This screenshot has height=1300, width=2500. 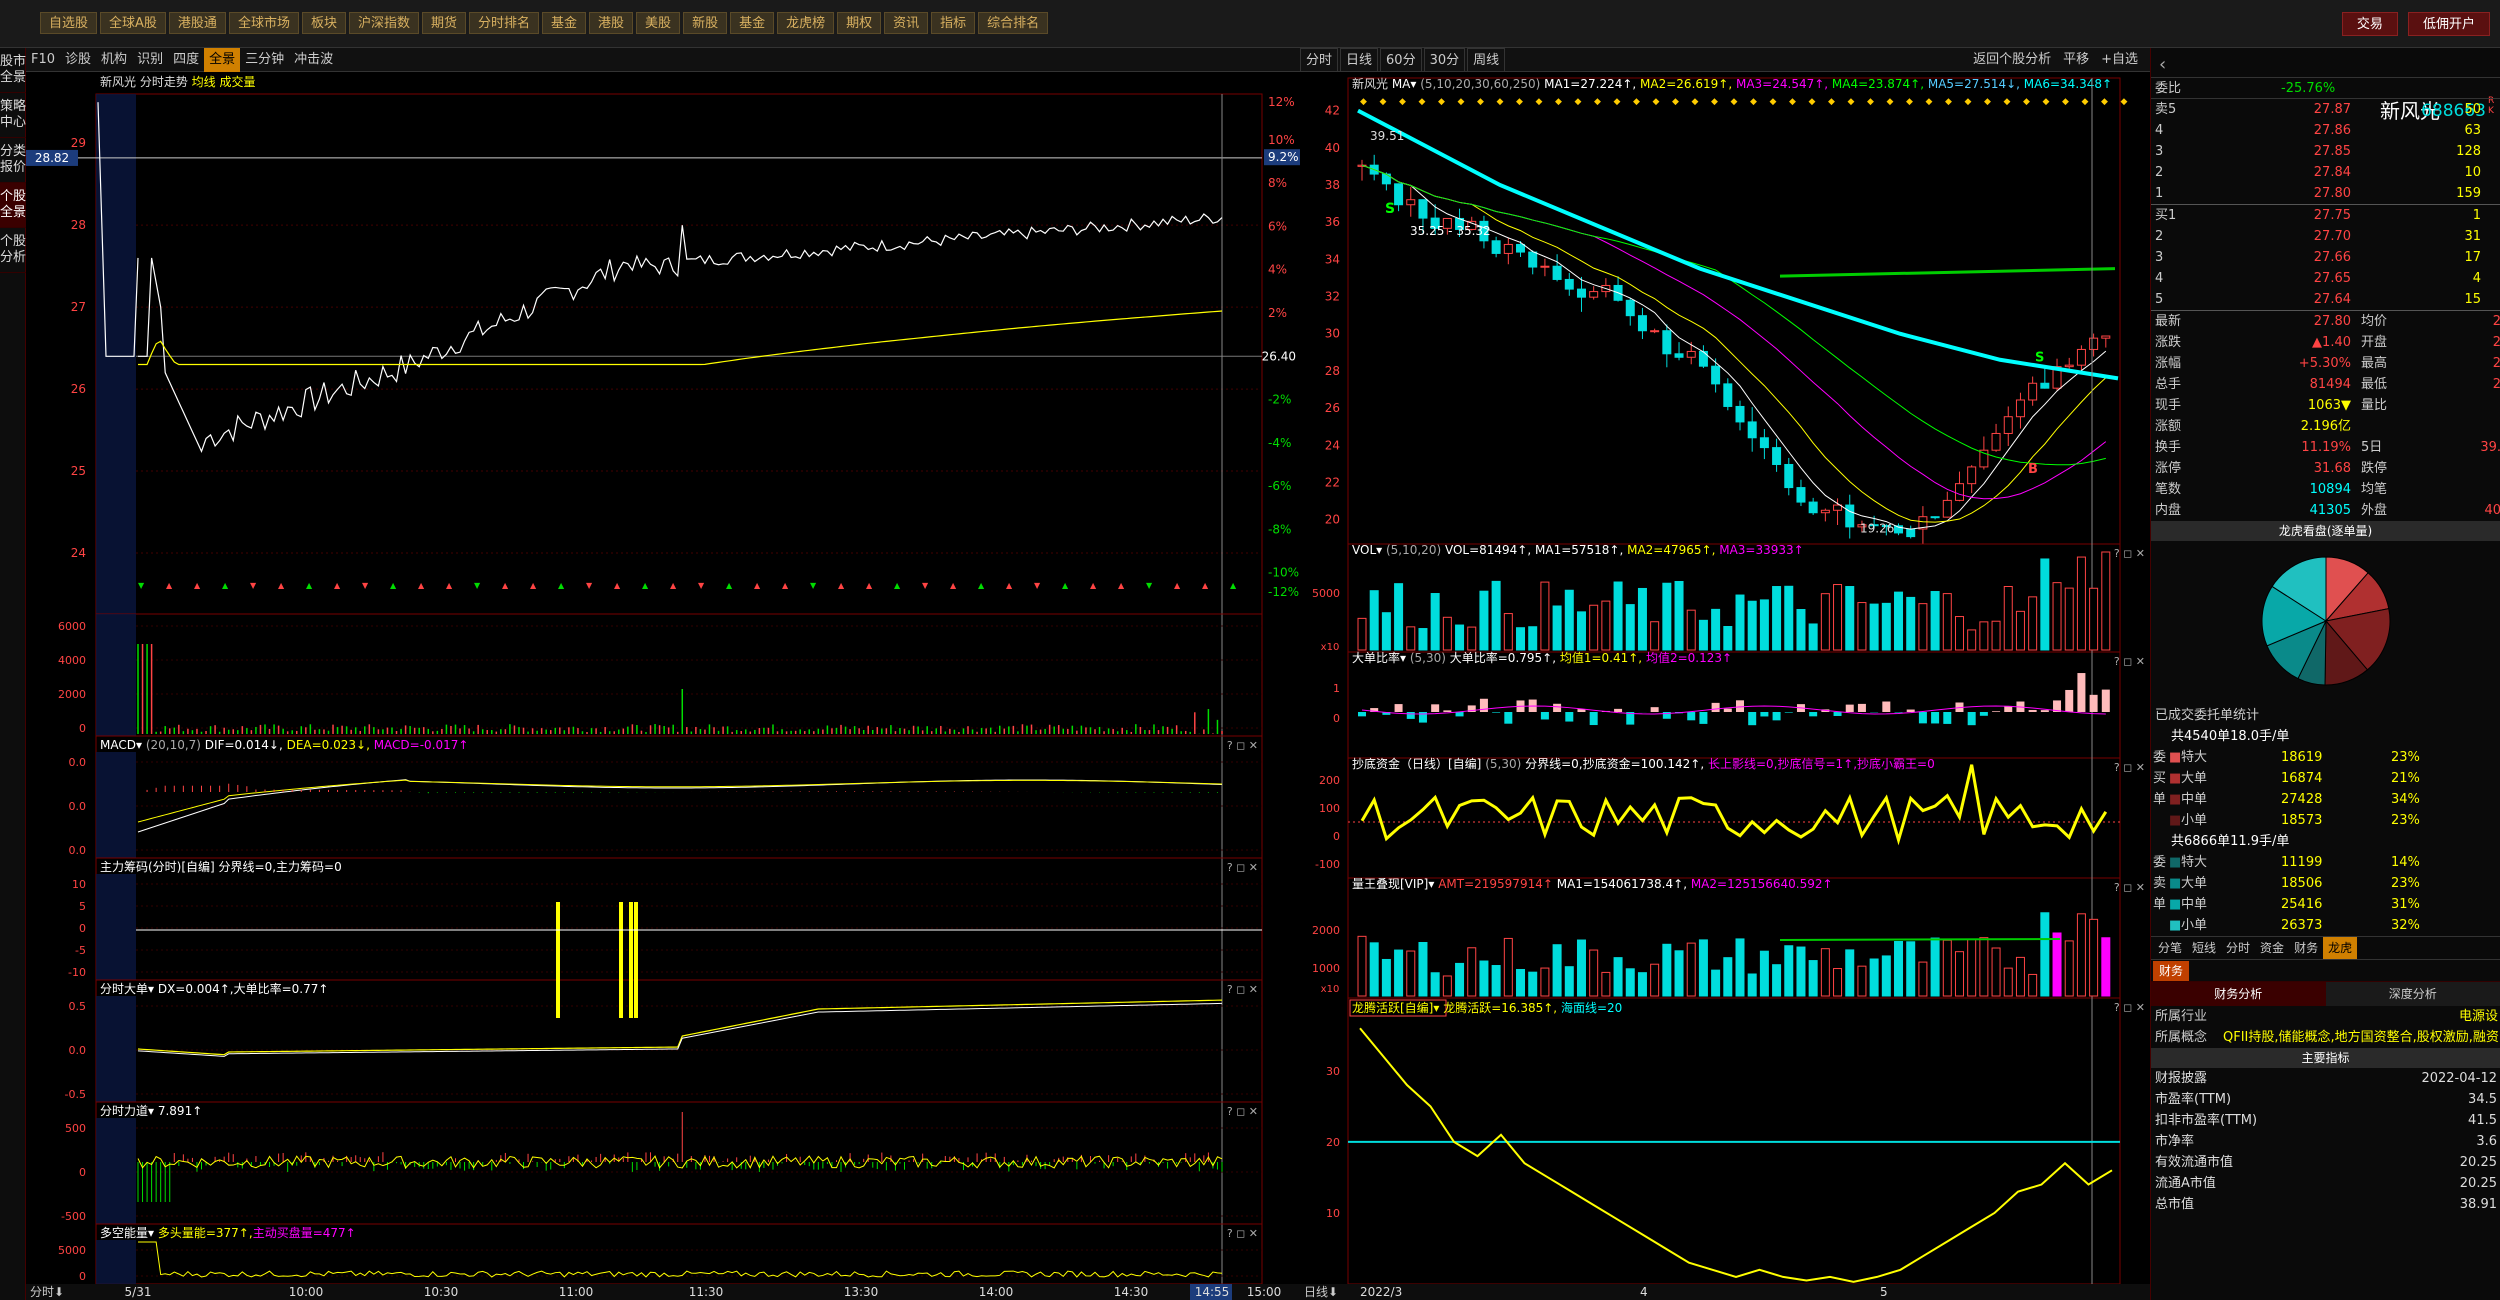 What do you see at coordinates (150, 60) in the screenshot?
I see `intraday-tool-3: 识别` at bounding box center [150, 60].